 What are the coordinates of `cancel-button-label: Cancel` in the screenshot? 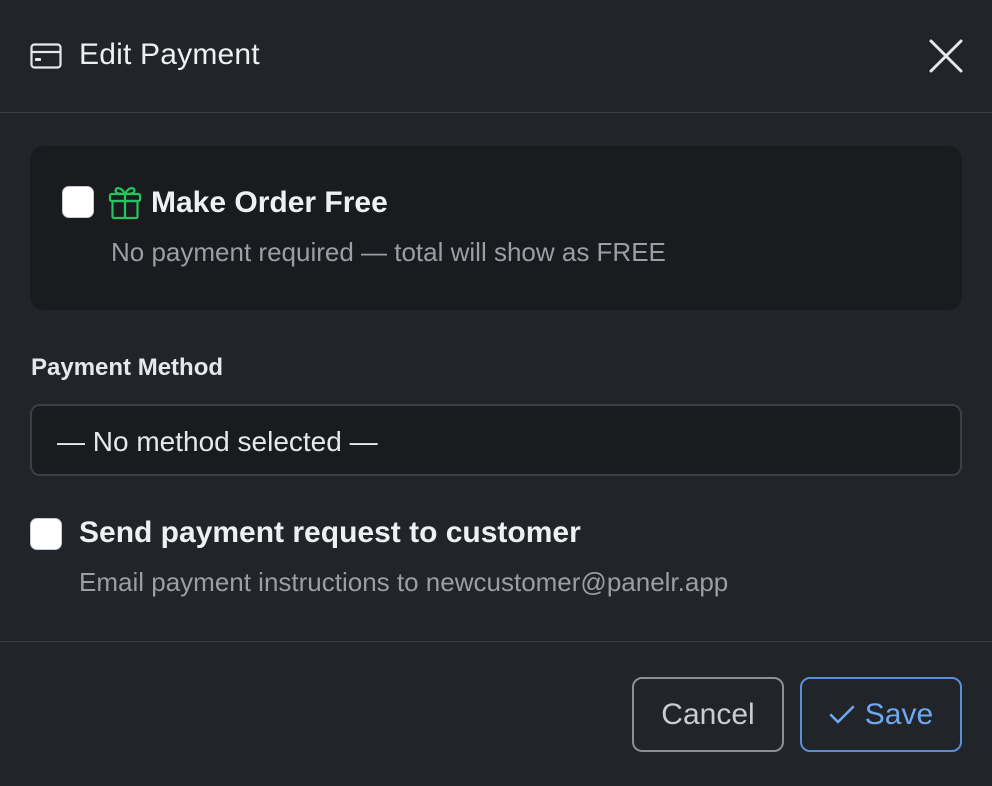 It's located at (708, 714).